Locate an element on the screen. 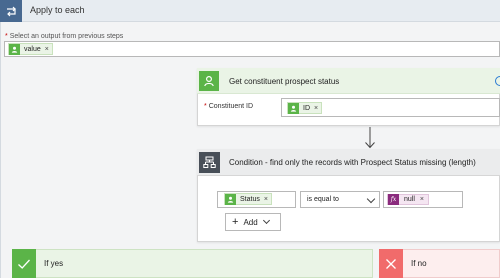 This screenshot has width=500, height=278. status-token: Status × is located at coordinates (248, 199).